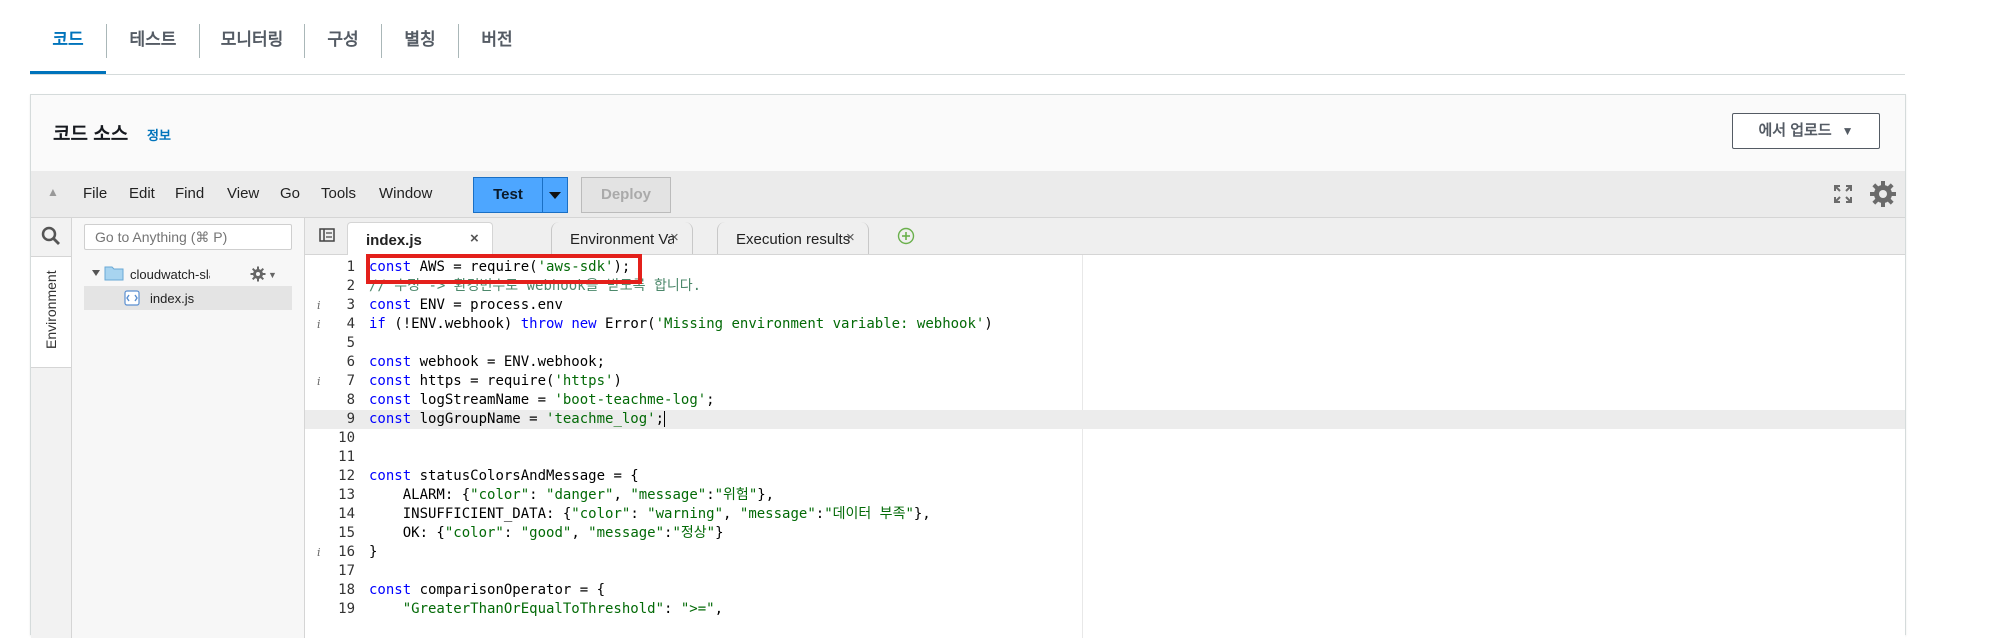 This screenshot has width=2000, height=638. I want to click on line-number: 16, so click(346, 552).